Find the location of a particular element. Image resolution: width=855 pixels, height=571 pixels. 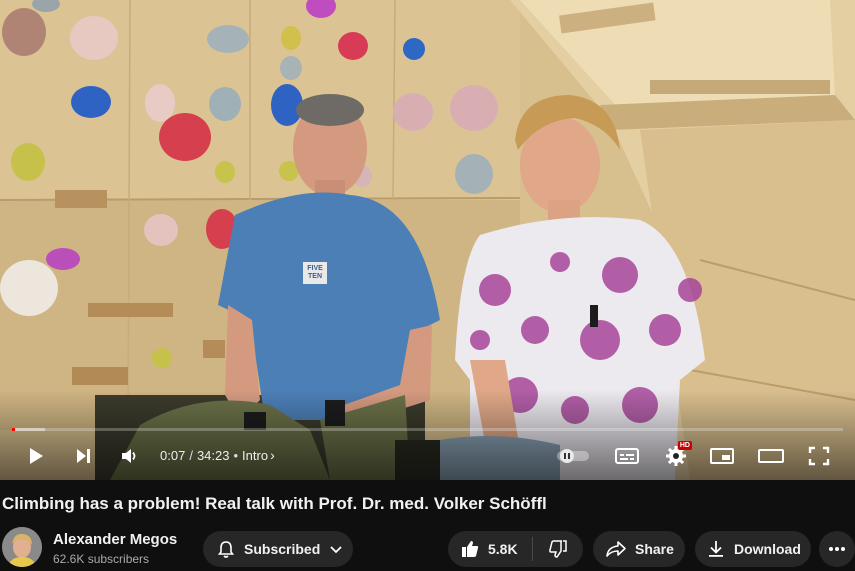

chapter-title: Intro is located at coordinates (255, 455).